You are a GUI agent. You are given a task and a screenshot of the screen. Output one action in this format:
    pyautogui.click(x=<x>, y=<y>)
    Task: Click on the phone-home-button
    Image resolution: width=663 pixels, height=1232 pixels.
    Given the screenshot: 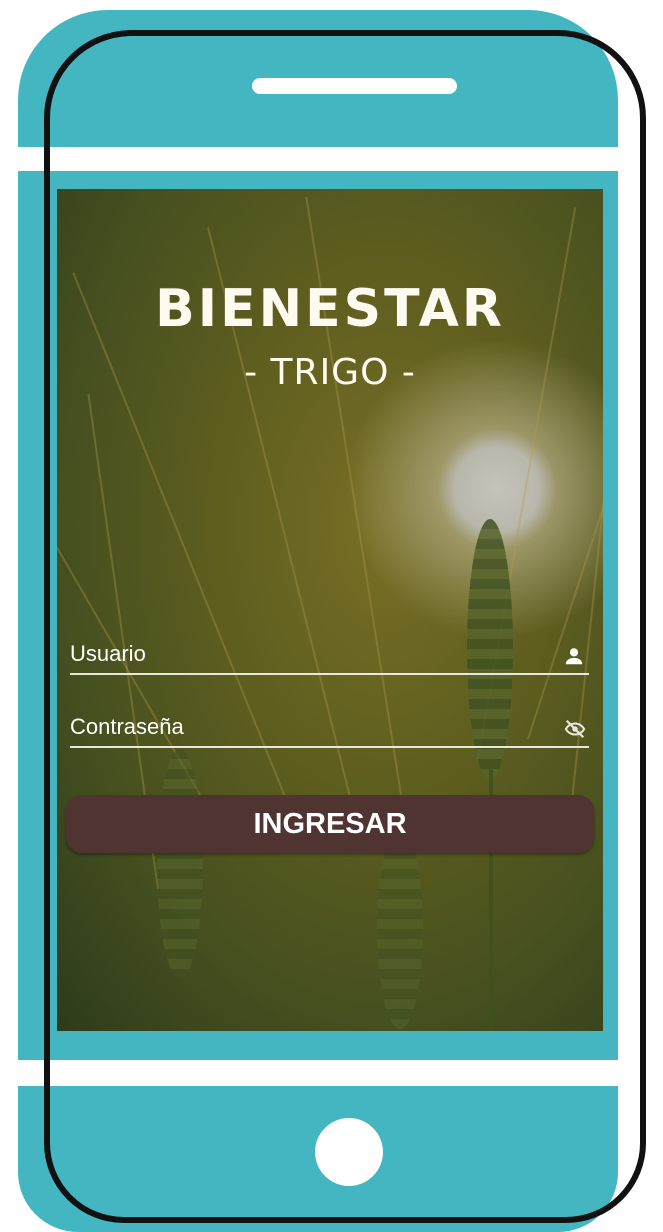 What is the action you would take?
    pyautogui.click(x=349, y=1152)
    